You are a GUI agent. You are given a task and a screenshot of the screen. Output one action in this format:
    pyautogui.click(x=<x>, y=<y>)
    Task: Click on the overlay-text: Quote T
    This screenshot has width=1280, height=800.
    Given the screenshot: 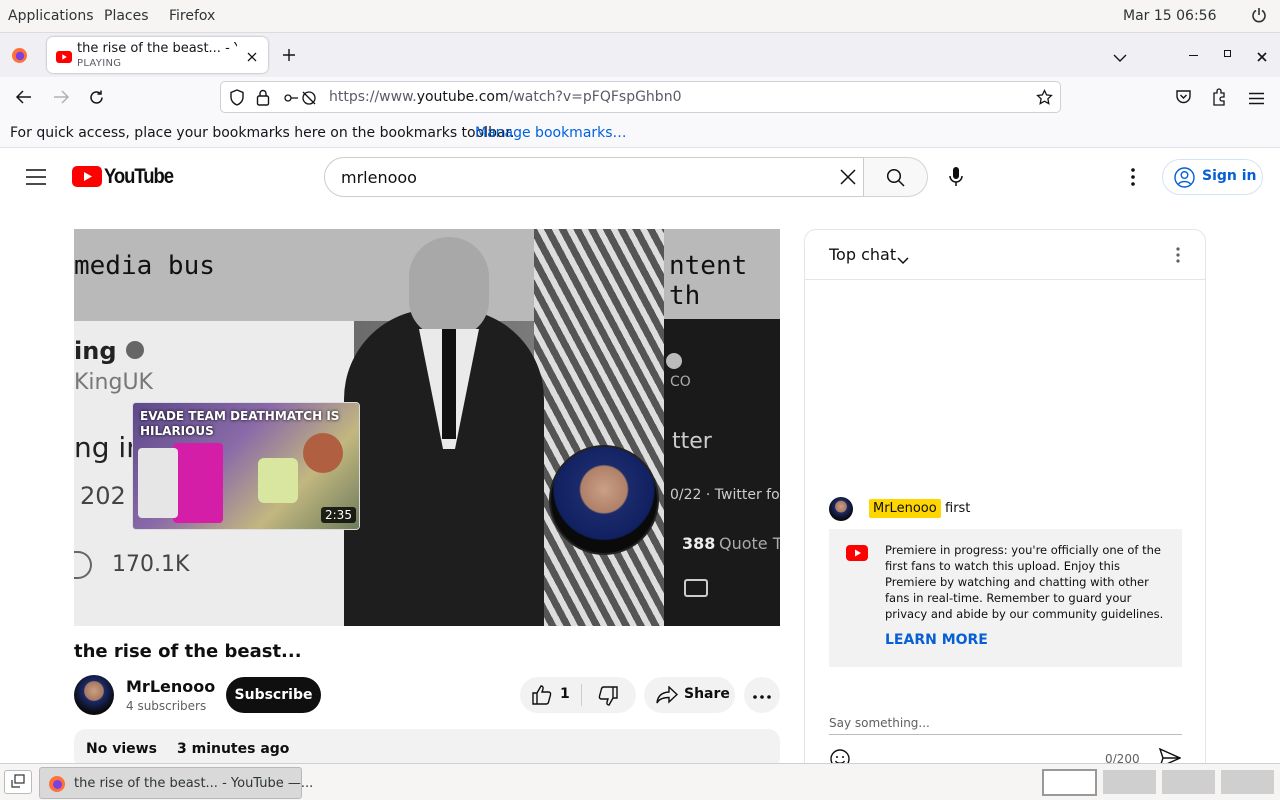 What is the action you would take?
    pyautogui.click(x=749, y=543)
    